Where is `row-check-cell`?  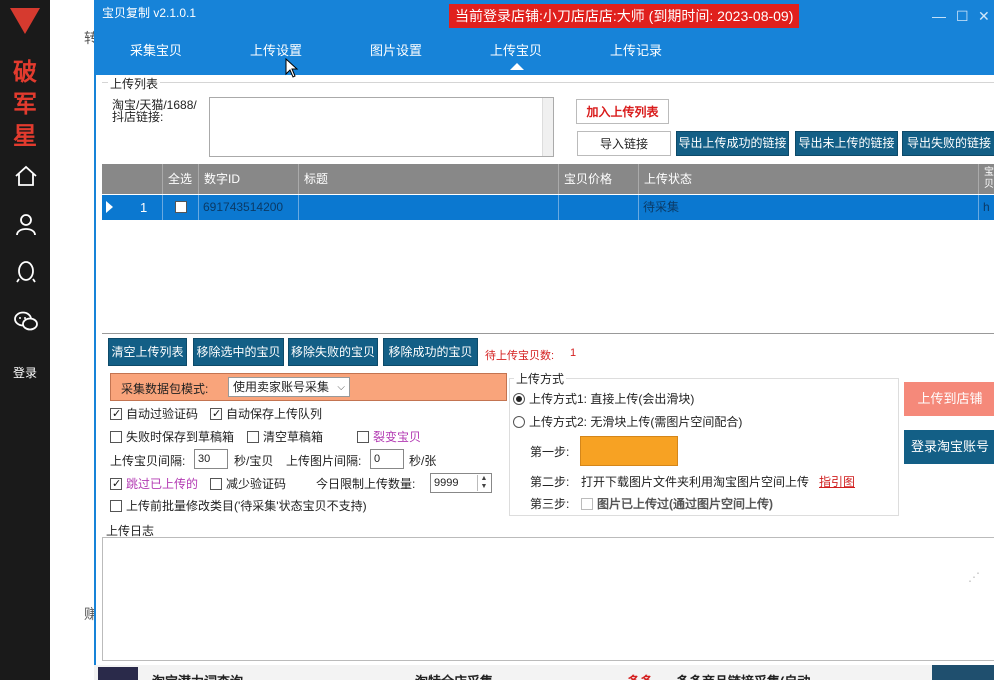
row-check-cell is located at coordinates (180, 207).